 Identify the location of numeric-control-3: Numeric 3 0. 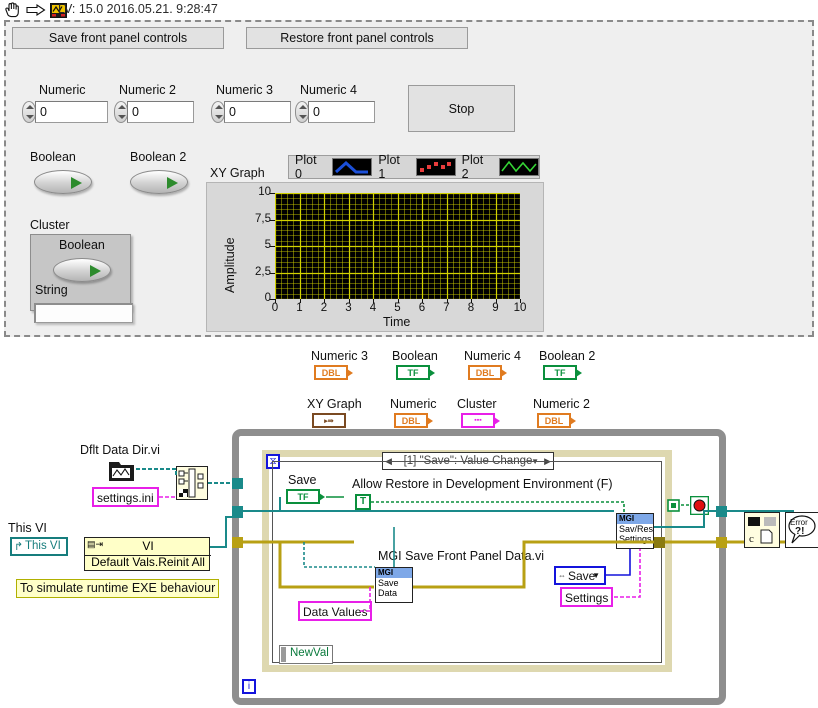
(251, 103).